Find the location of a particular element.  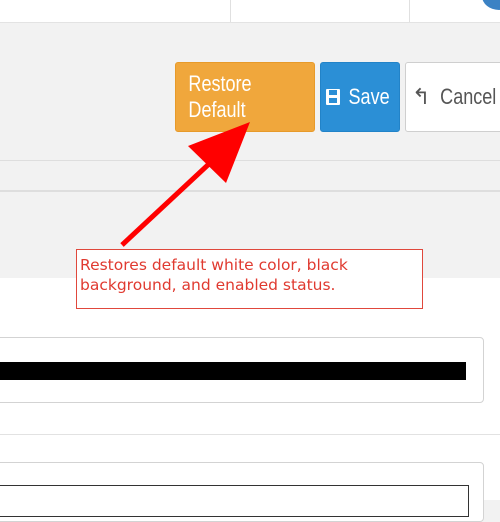

save-label: Save is located at coordinates (369, 96).